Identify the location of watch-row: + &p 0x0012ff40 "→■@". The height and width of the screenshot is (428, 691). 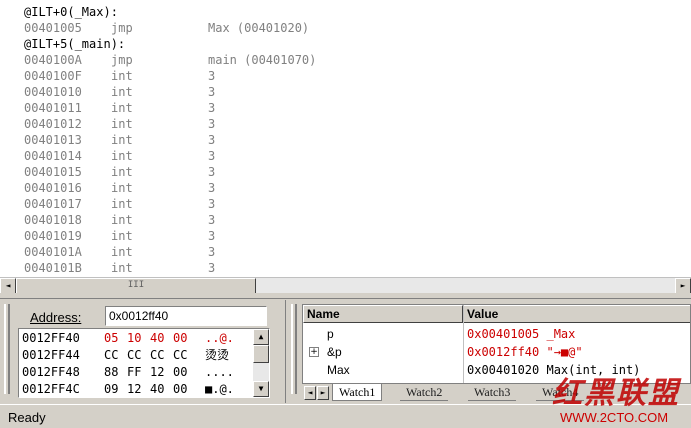
(496, 352).